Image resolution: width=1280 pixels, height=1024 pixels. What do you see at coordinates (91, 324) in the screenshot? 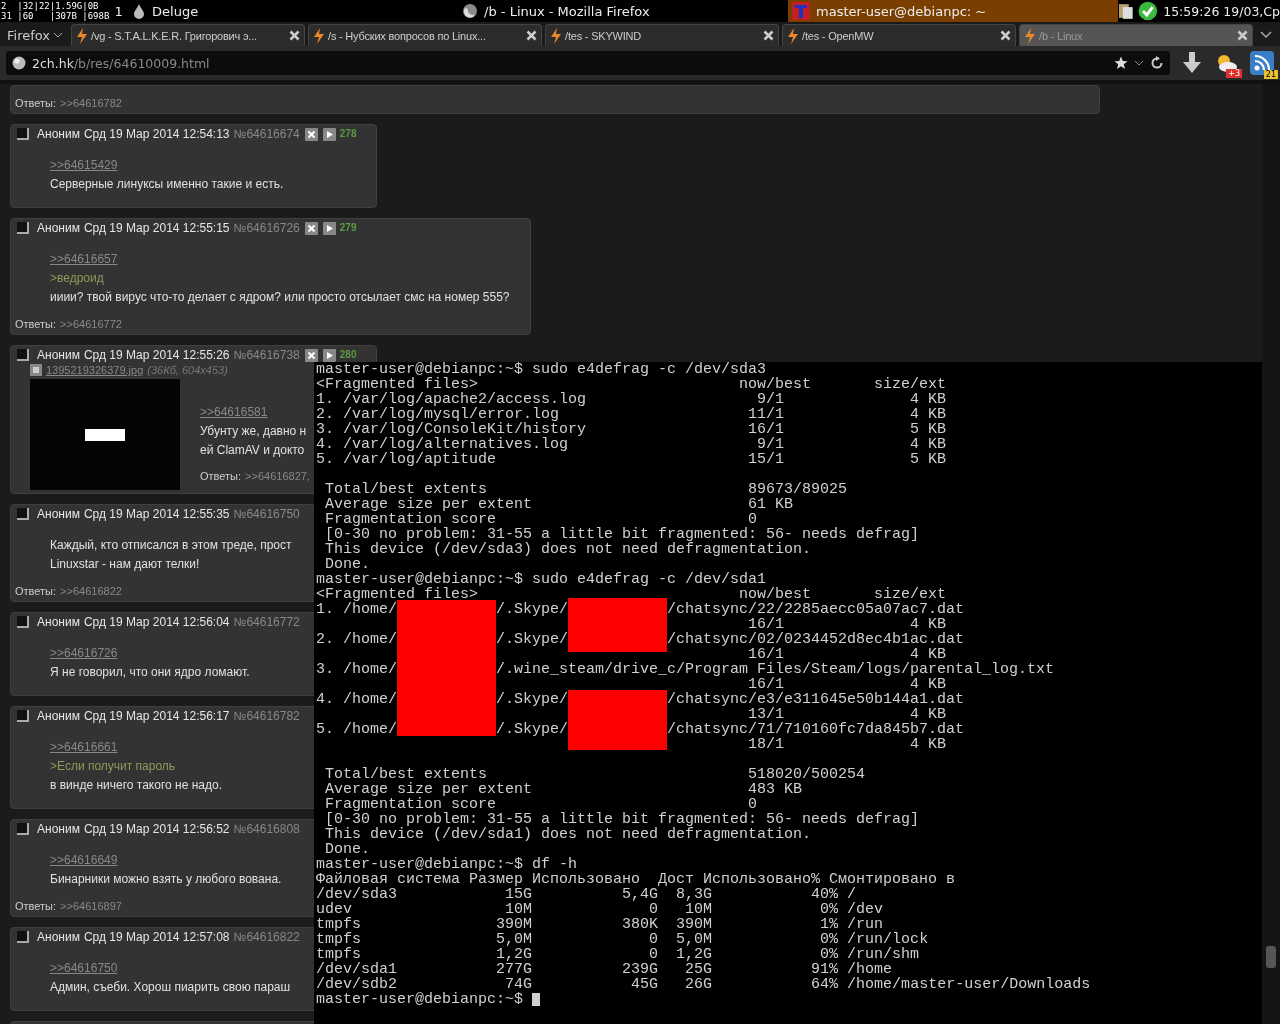
I see `reply-link: >>64616772` at bounding box center [91, 324].